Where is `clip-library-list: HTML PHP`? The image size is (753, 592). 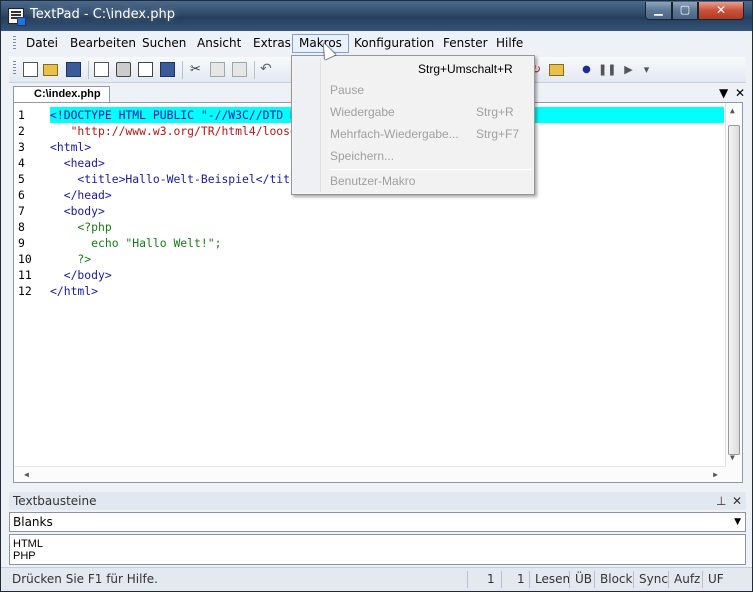
clip-library-list: HTML PHP is located at coordinates (377, 549).